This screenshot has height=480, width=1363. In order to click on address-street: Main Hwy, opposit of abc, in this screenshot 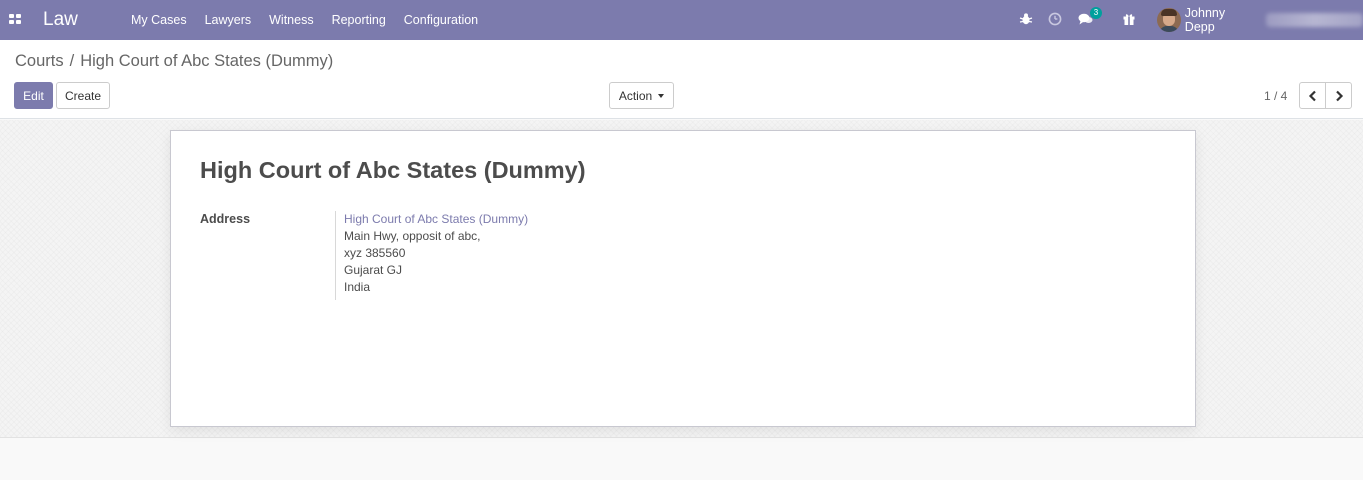, I will do `click(412, 236)`.